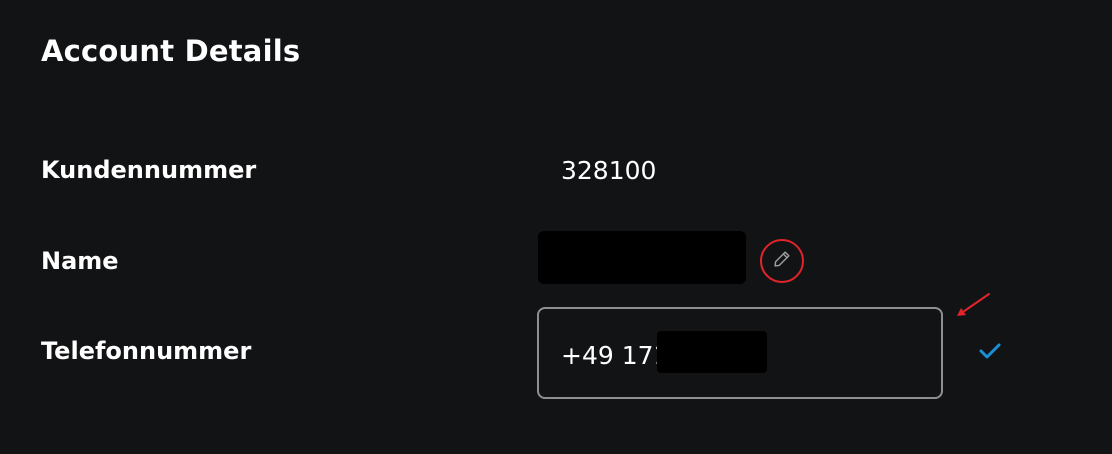  Describe the element at coordinates (146, 351) in the screenshot. I see `phone-label: Telefonnummer` at that location.